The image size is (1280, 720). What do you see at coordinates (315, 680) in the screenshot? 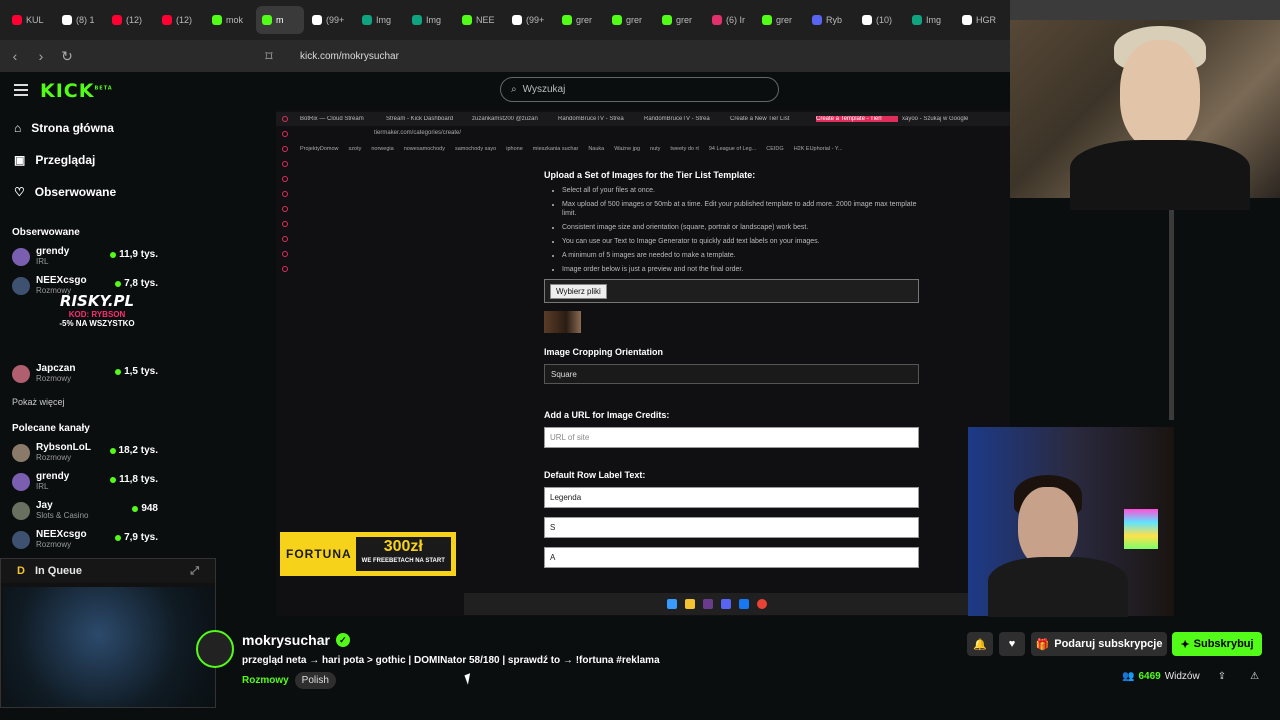
I see `language-tag: Polish` at bounding box center [315, 680].